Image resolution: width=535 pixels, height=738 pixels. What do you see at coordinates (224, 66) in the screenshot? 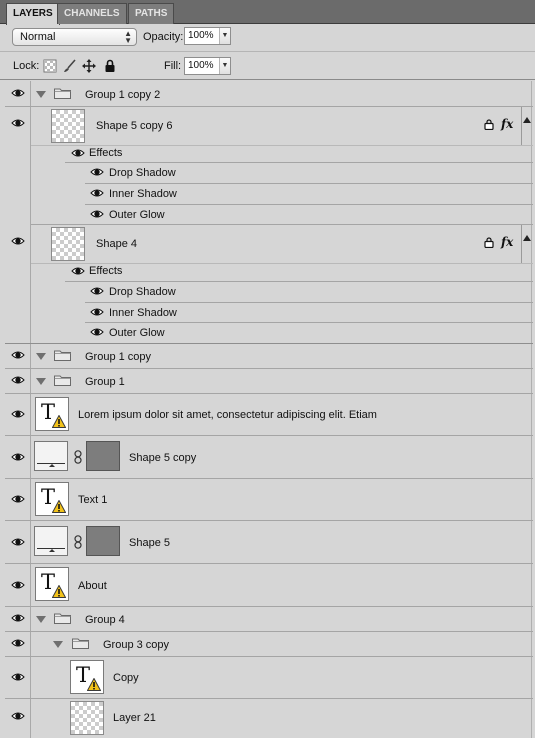
I see `fill-dropdown-icon: ▼` at bounding box center [224, 66].